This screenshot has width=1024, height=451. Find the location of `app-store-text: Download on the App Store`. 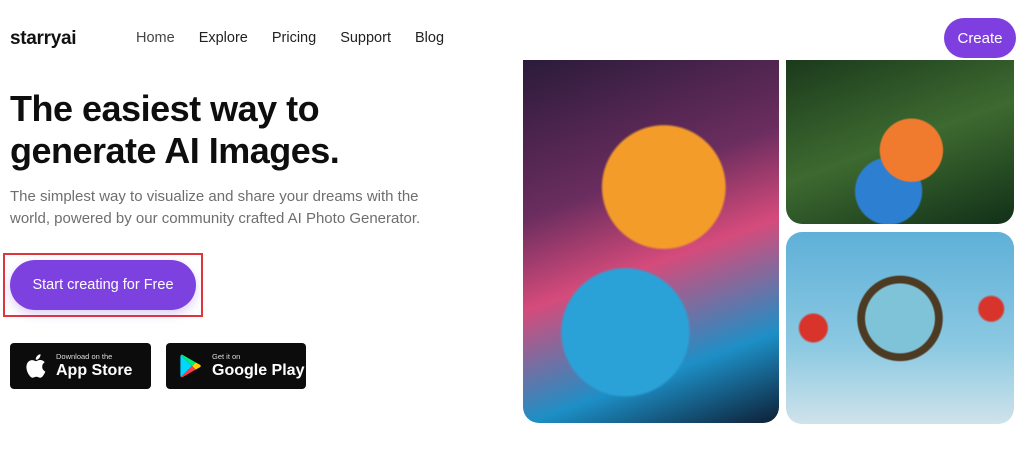

app-store-text: Download on the App Store is located at coordinates (94, 366).